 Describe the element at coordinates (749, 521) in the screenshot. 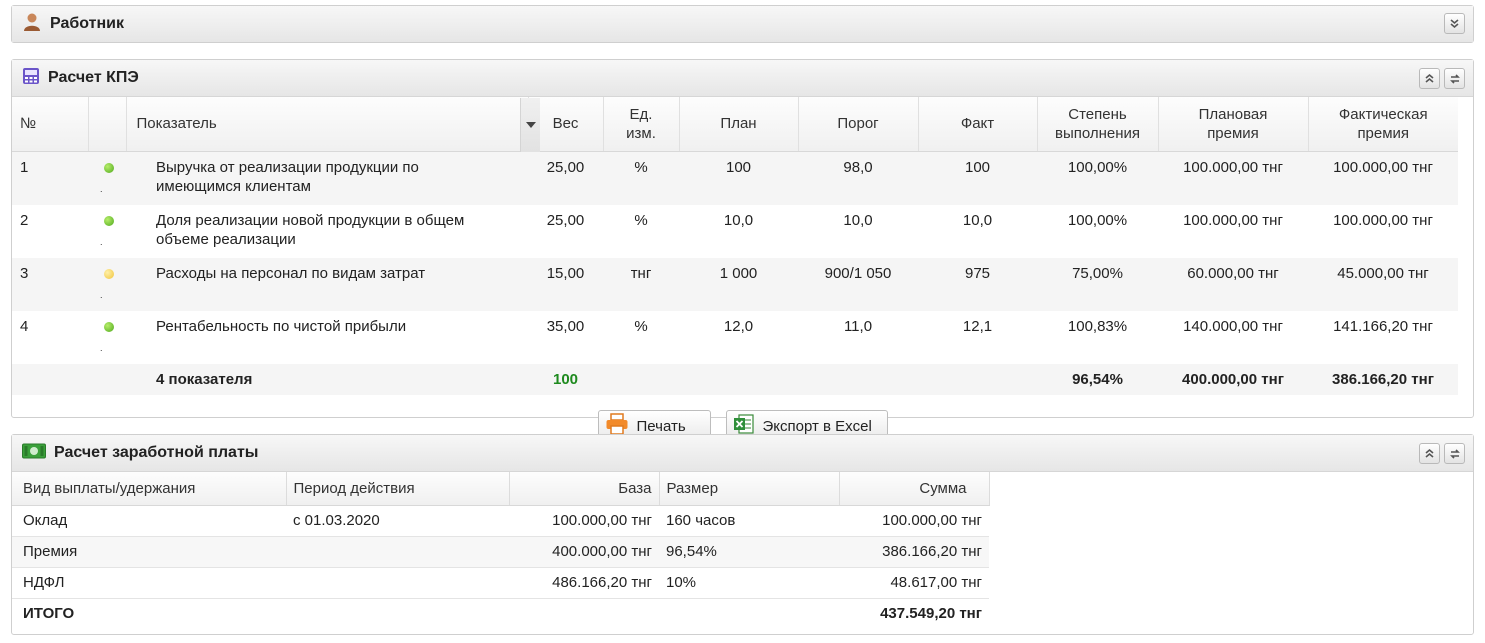

I see `size-cell: 160 часов` at that location.